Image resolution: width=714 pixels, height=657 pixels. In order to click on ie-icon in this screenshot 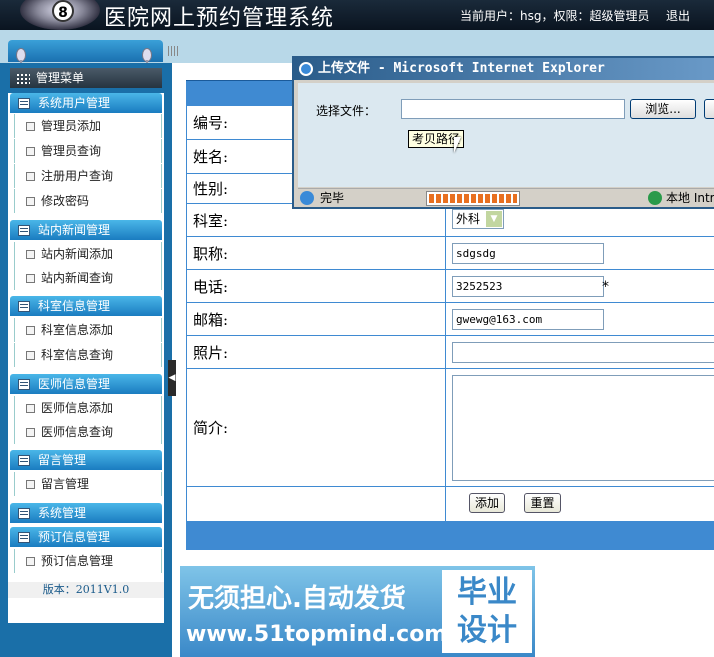, I will do `click(306, 69)`.